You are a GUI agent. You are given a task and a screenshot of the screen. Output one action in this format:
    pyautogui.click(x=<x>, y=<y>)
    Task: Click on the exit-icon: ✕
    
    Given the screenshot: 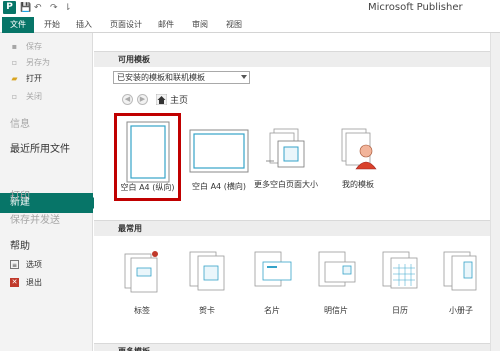 What is the action you would take?
    pyautogui.click(x=14, y=282)
    